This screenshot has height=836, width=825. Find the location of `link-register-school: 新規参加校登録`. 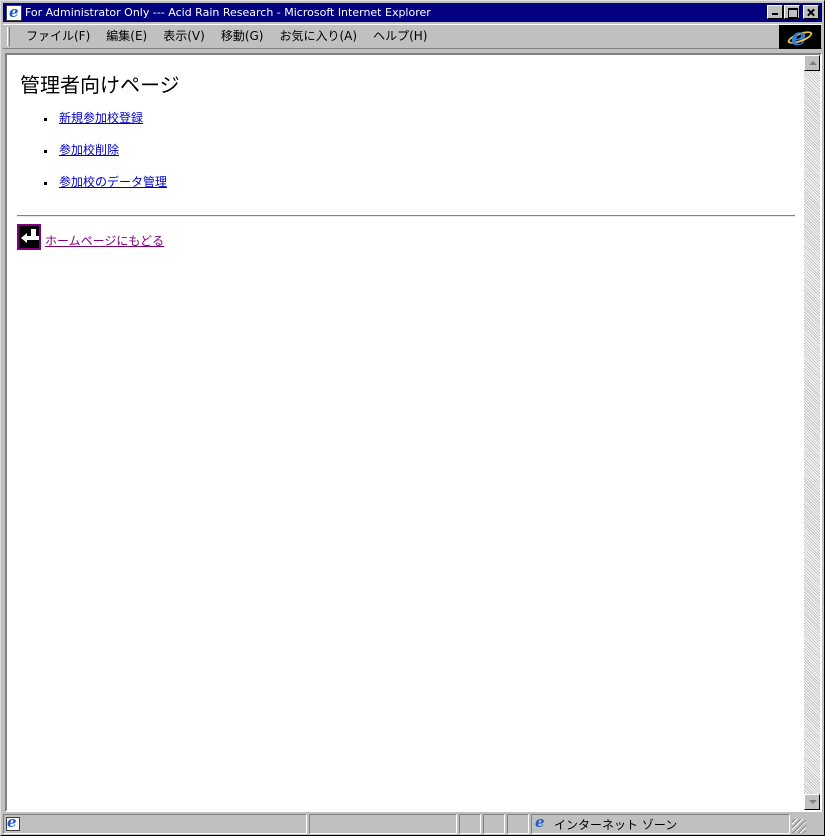

link-register-school: 新規参加校登録 is located at coordinates (101, 117).